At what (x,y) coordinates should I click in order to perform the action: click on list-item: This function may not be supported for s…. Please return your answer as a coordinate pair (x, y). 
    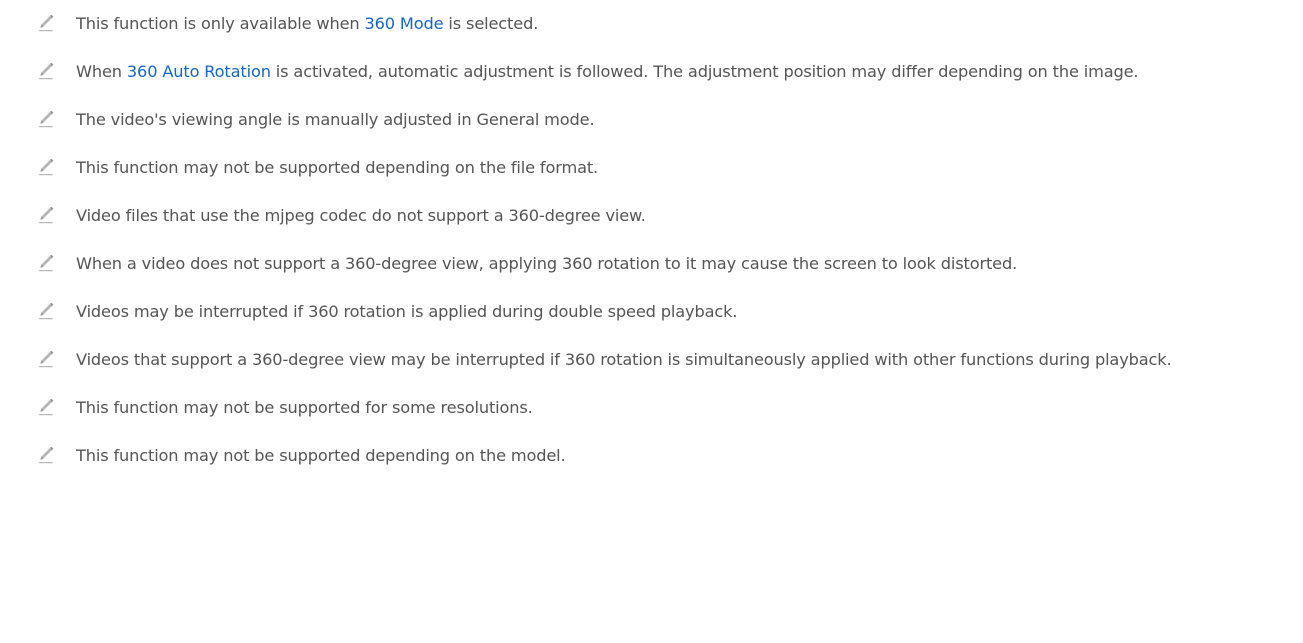
    Looking at the image, I should click on (669, 408).